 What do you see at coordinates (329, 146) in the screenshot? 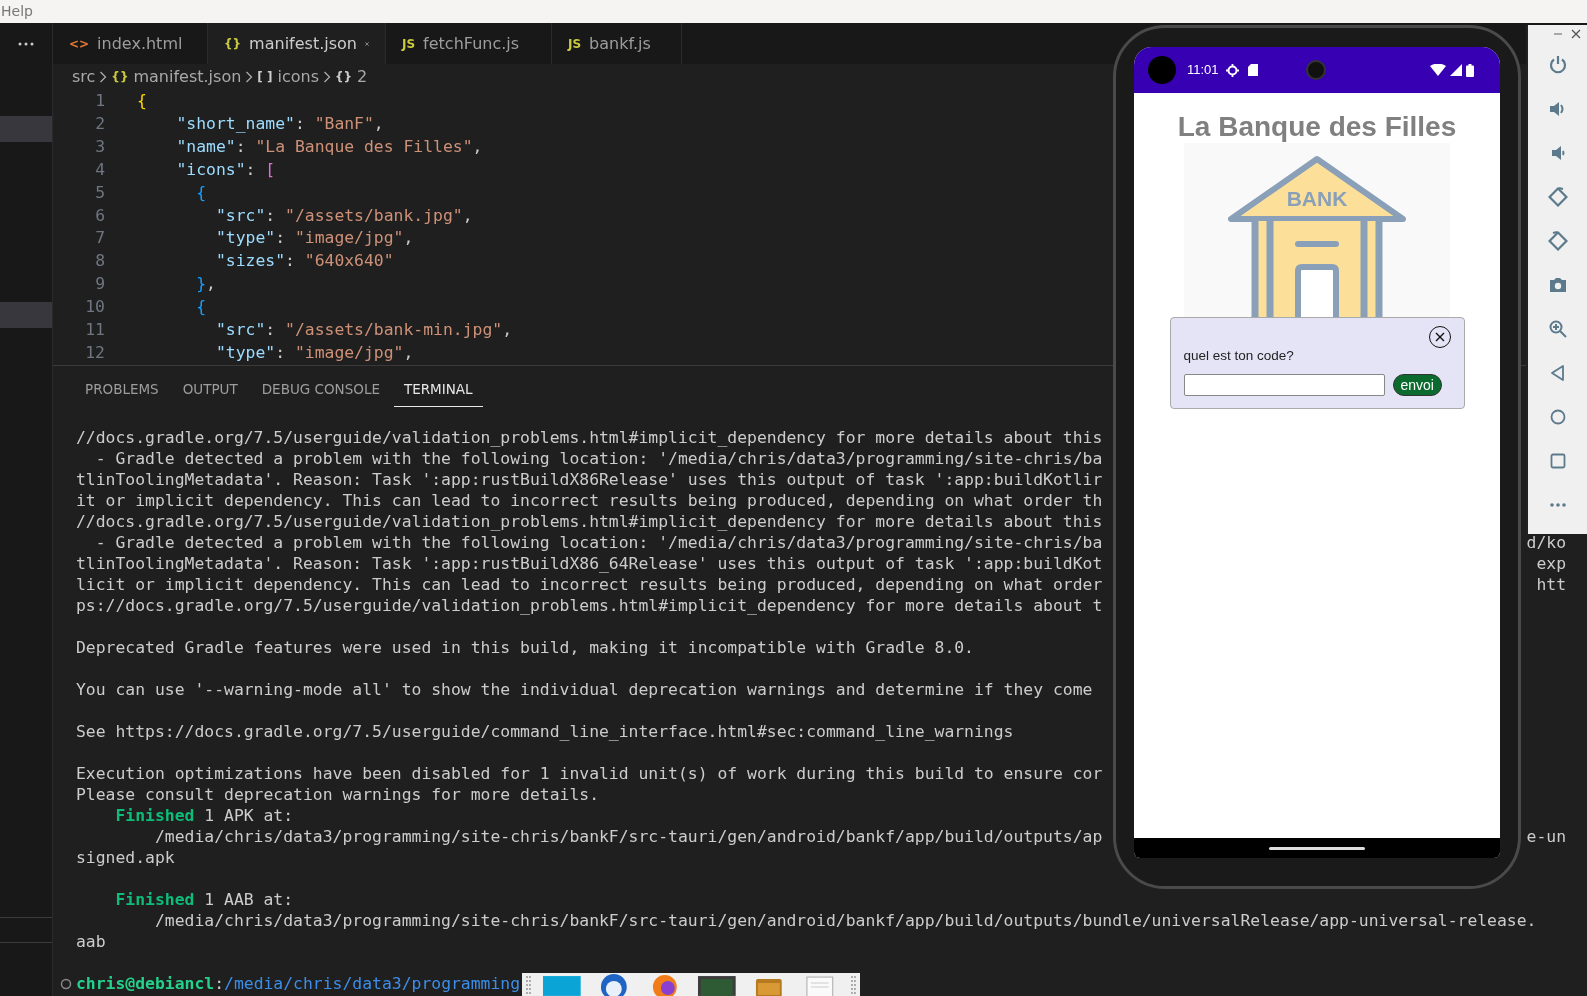
I see `code-line: "name": "La Banque des Filles",` at bounding box center [329, 146].